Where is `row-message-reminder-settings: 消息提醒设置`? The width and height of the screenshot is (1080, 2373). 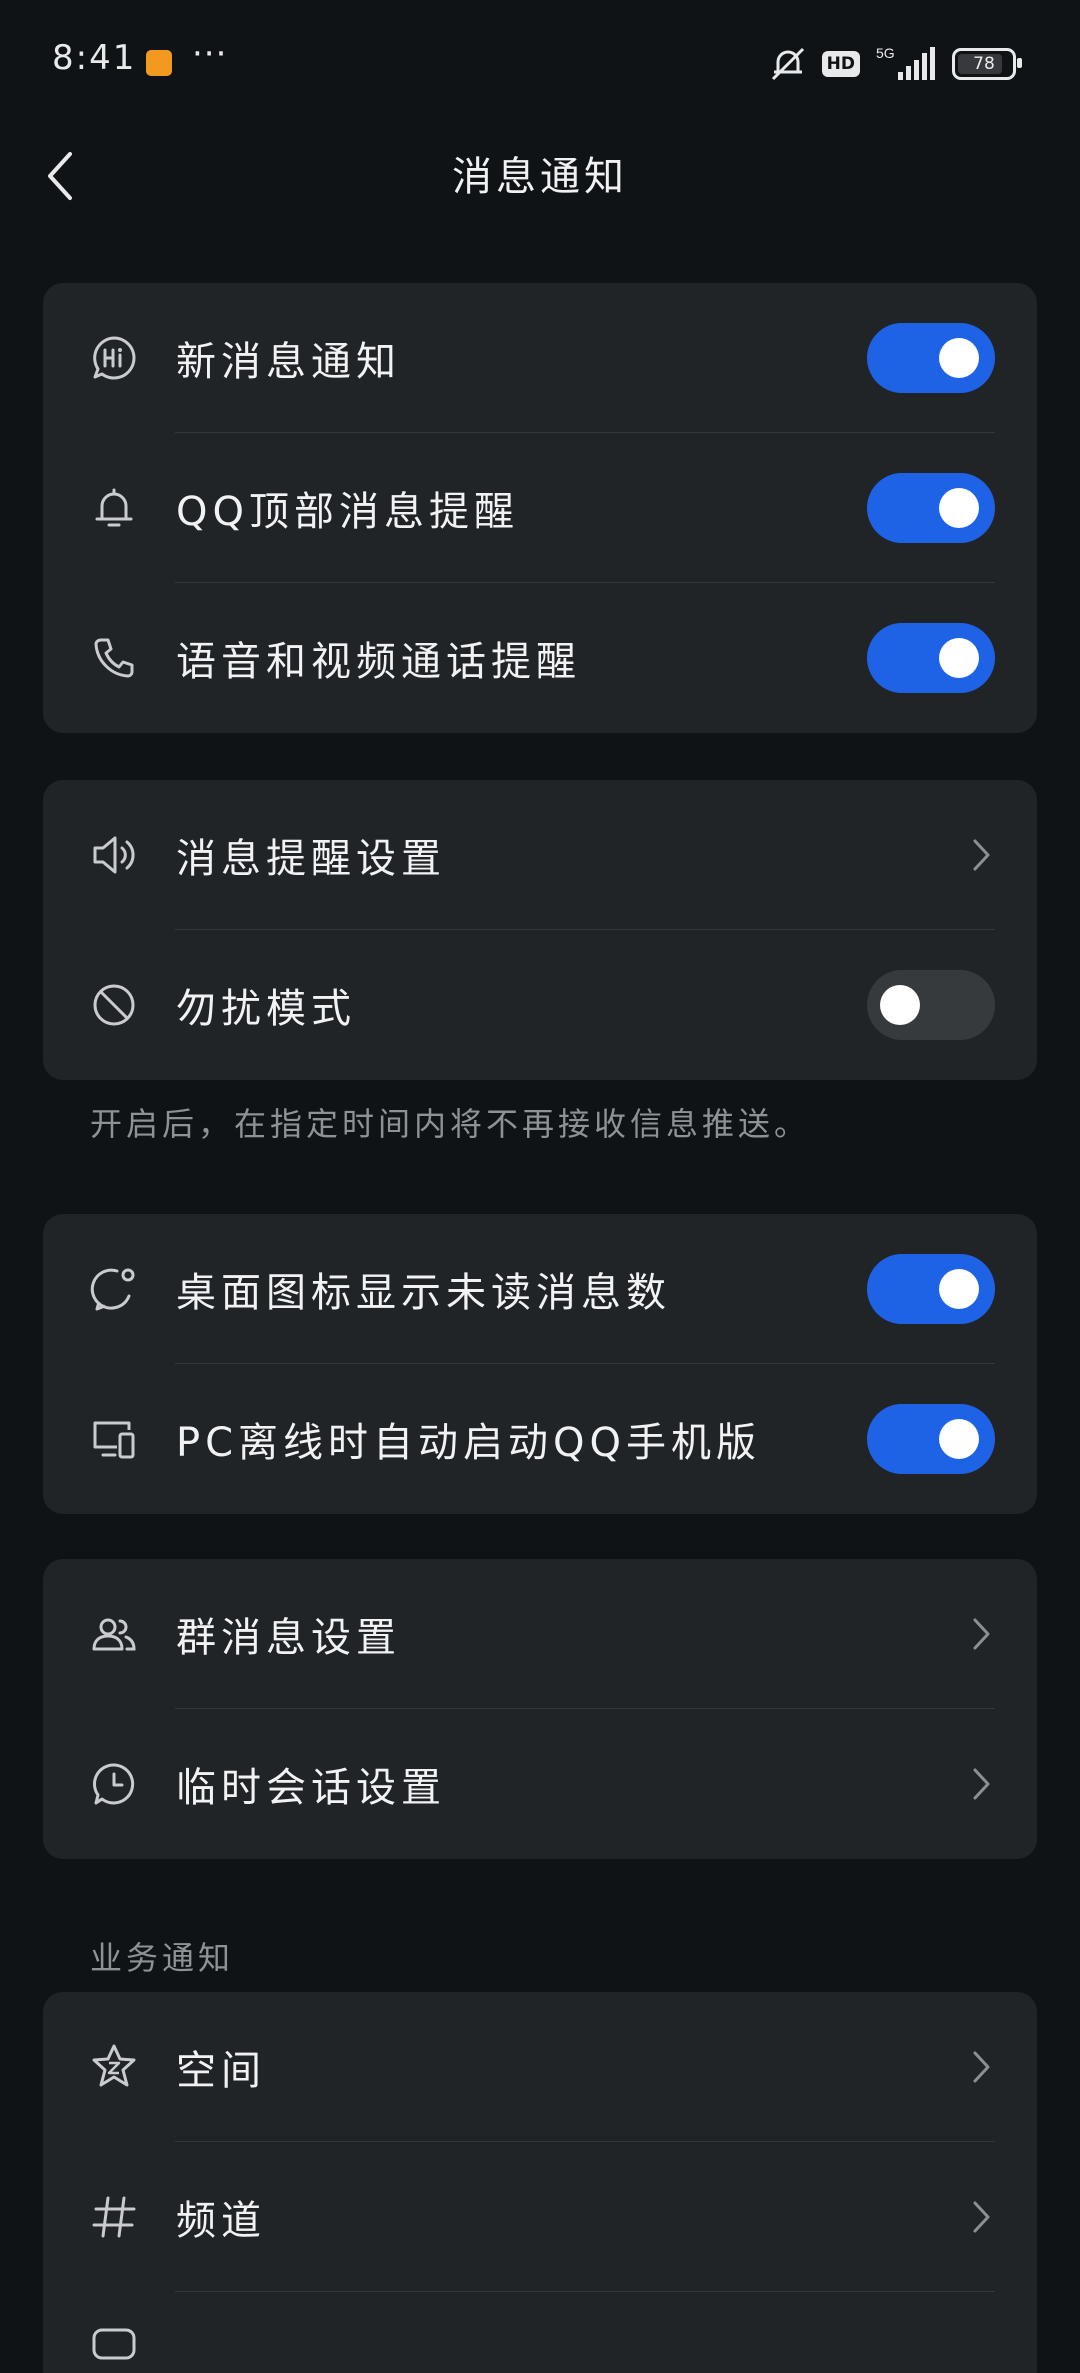 row-message-reminder-settings: 消息提醒设置 is located at coordinates (540, 855).